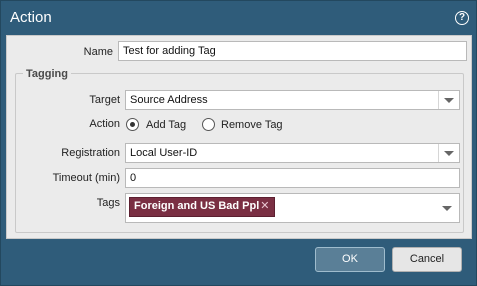  What do you see at coordinates (292, 208) in the screenshot?
I see `tags-input: Foreign and US Bad Ppl✕` at bounding box center [292, 208].